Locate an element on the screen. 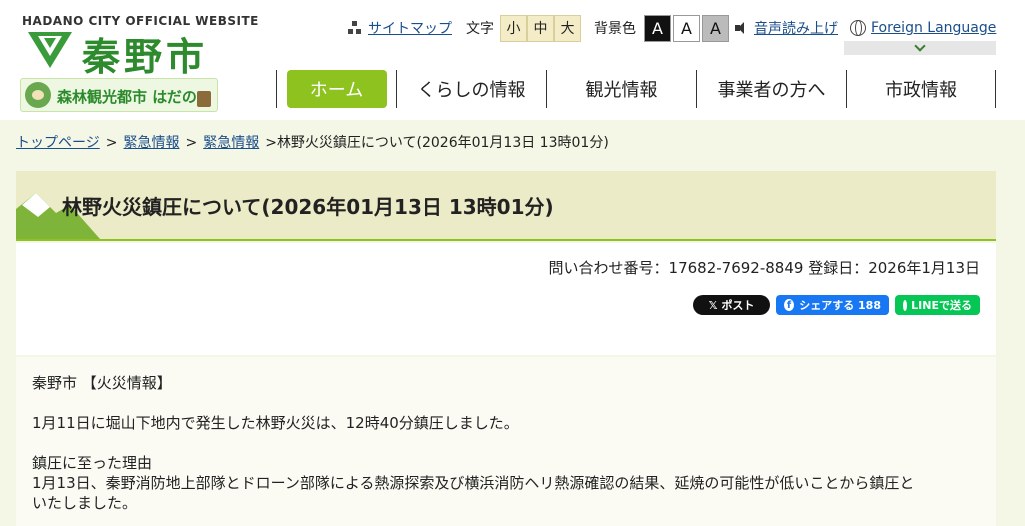  bg-black-button: A is located at coordinates (657, 28).